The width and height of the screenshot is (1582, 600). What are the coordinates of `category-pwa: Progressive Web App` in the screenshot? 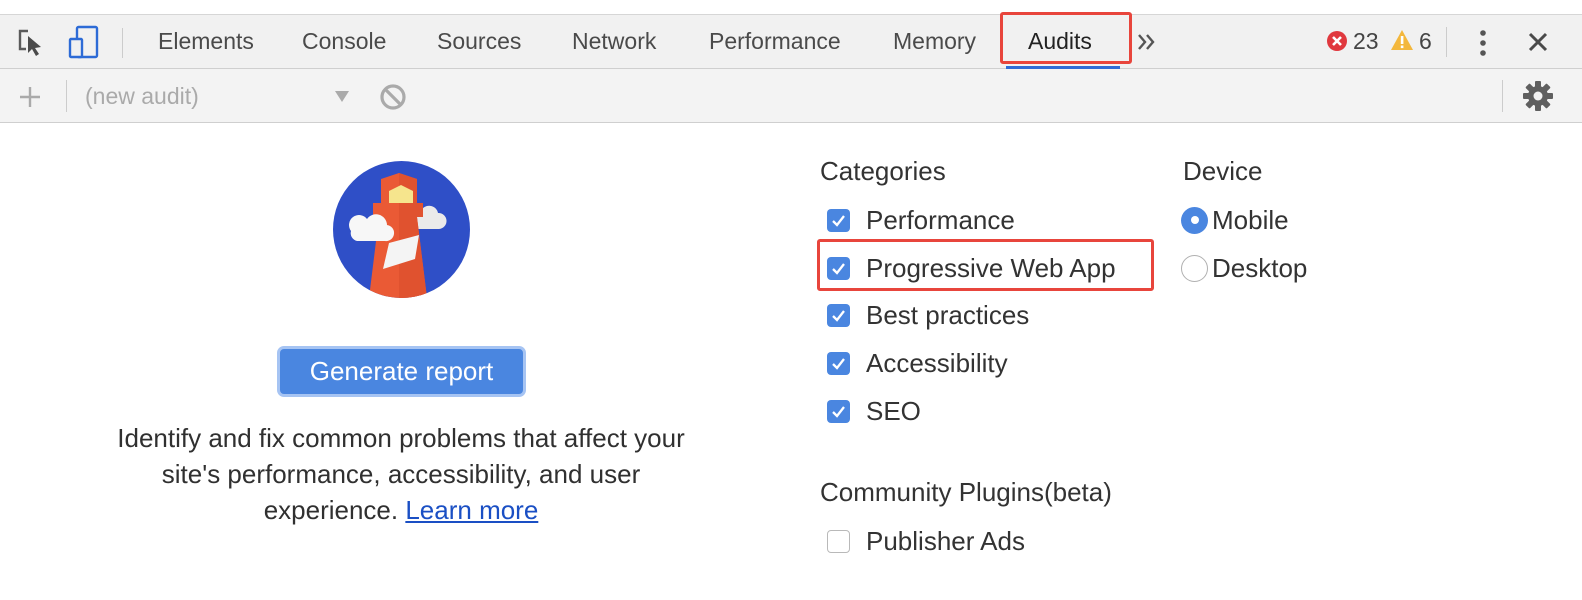 It's located at (971, 268).